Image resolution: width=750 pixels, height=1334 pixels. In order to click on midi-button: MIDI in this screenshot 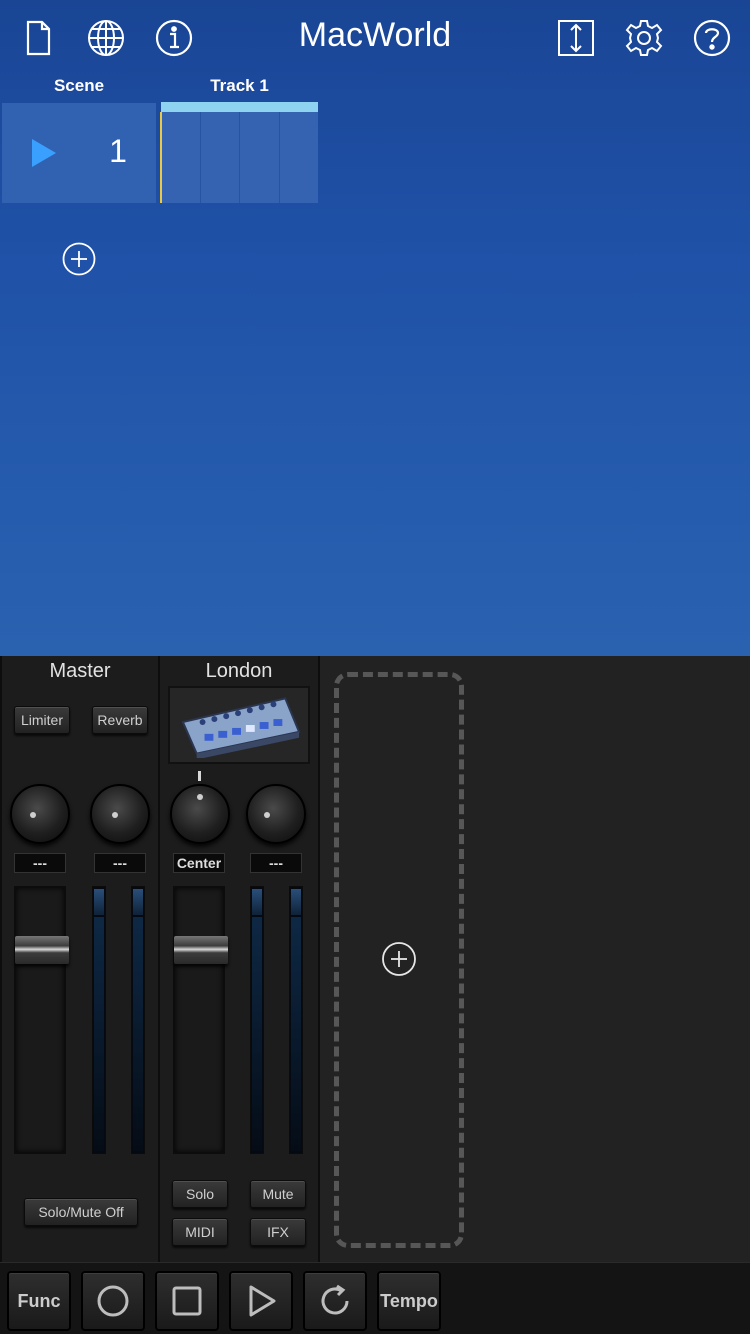, I will do `click(200, 1232)`.